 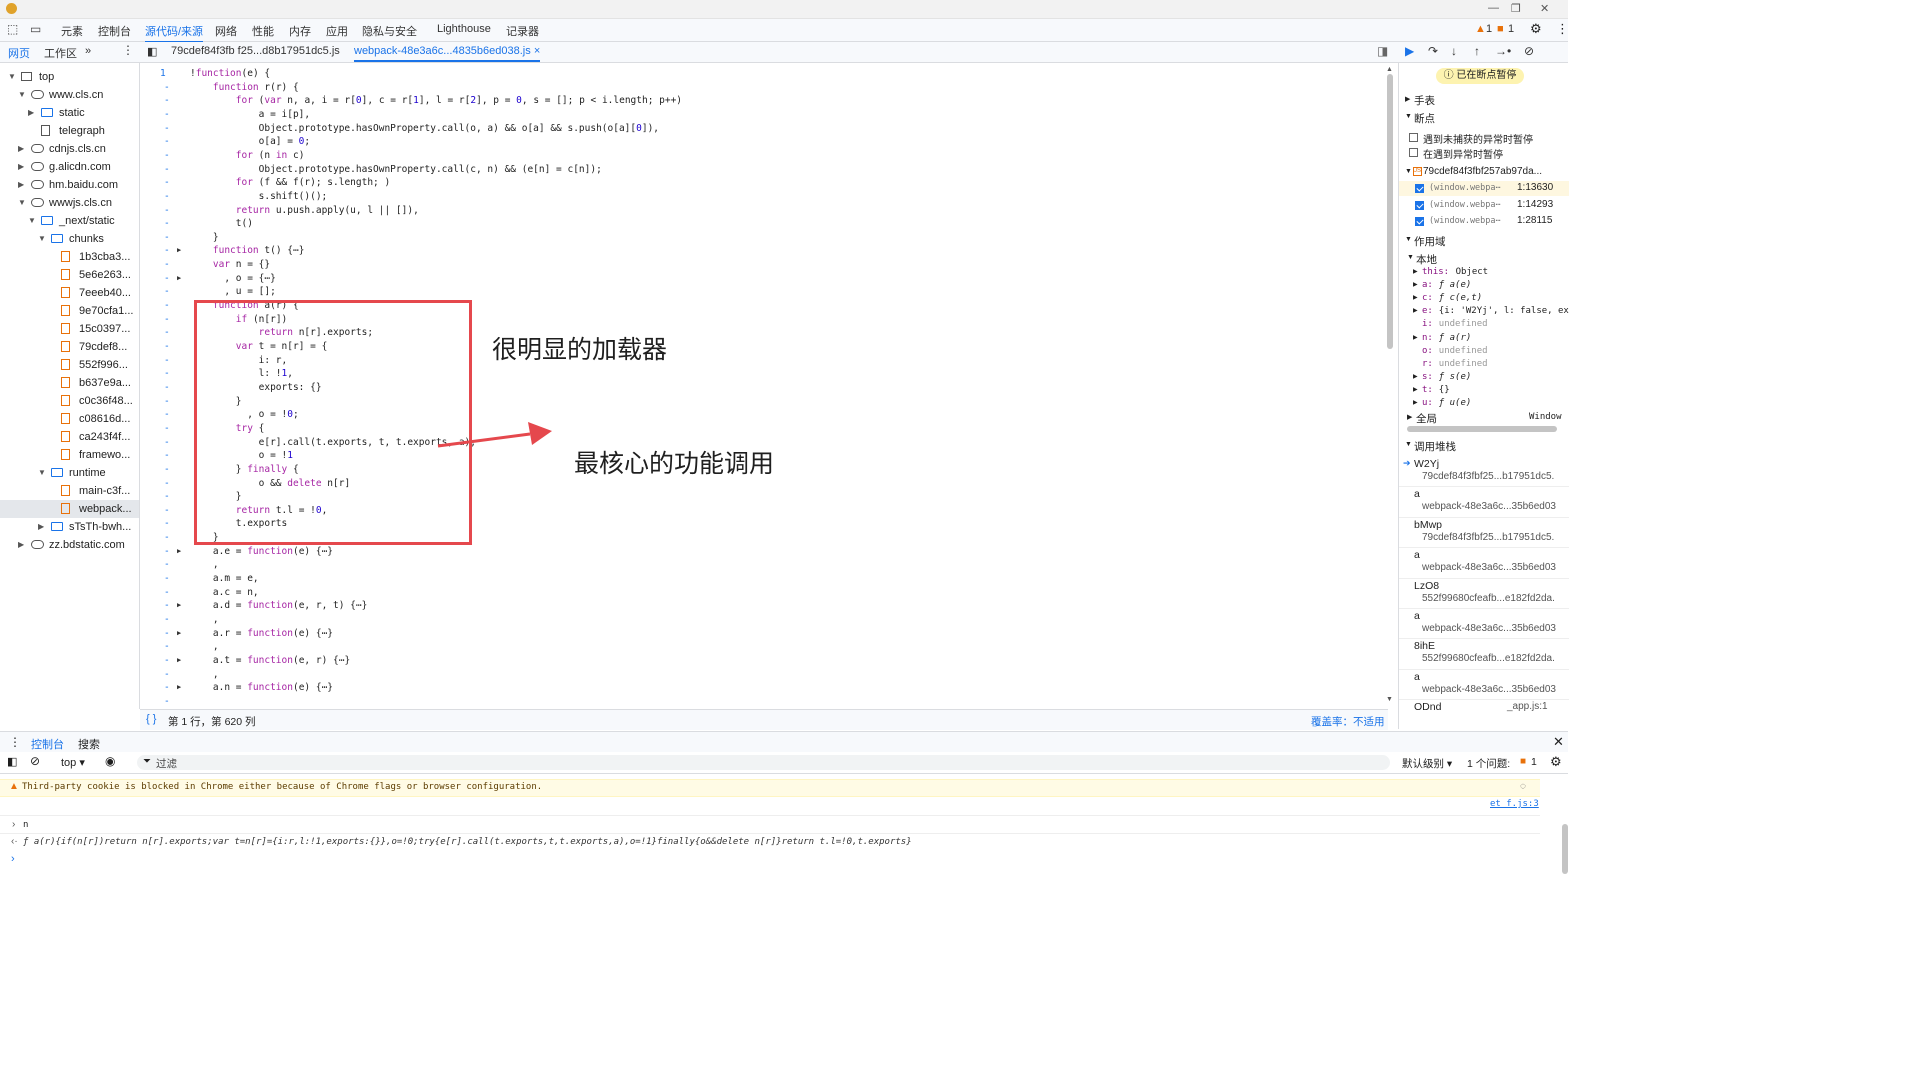 What do you see at coordinates (1484, 338) in the screenshot?
I see `scope-variable: ▶ n: ƒ a(r)` at bounding box center [1484, 338].